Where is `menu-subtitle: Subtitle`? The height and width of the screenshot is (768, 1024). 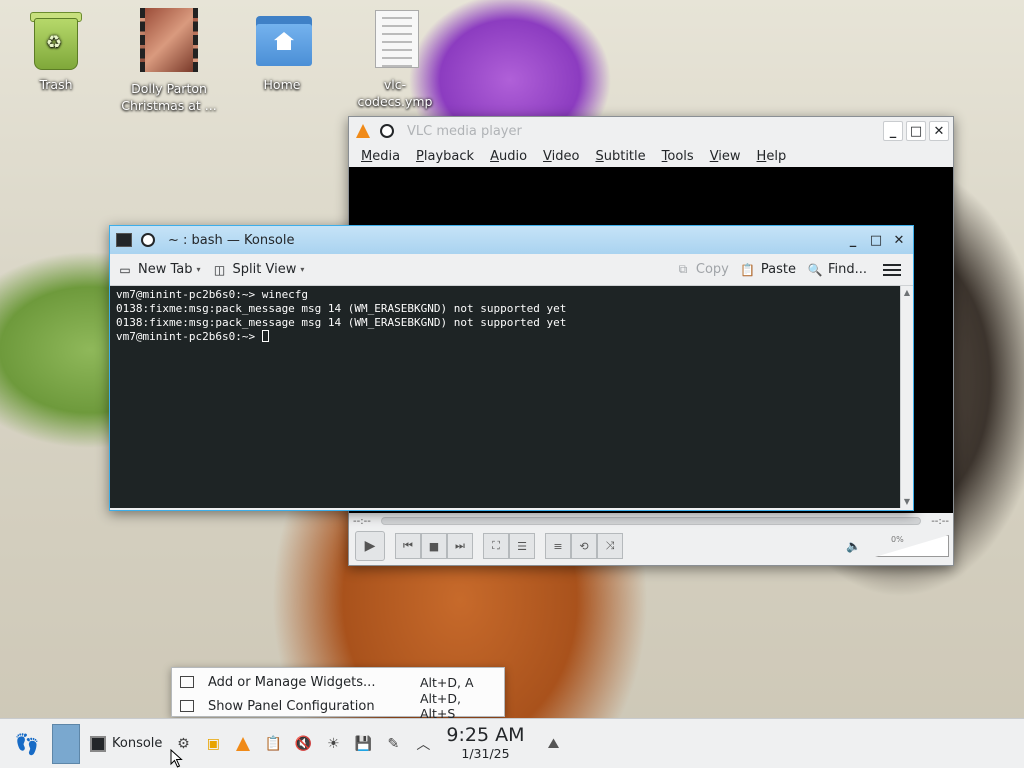
menu-subtitle: Subtitle is located at coordinates (620, 156).